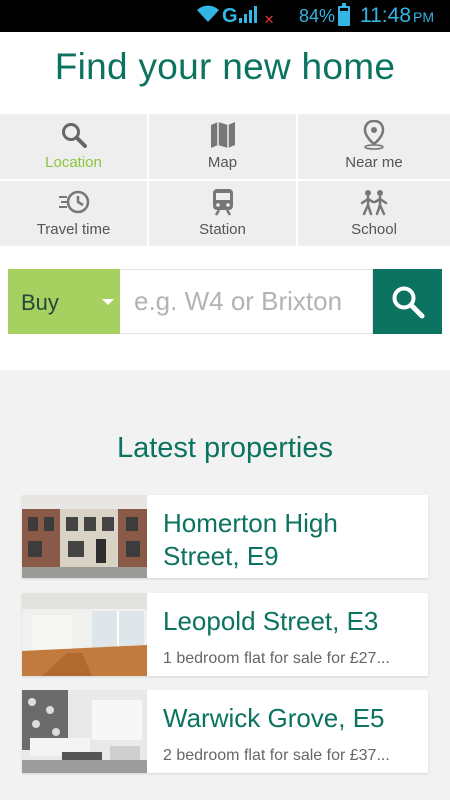 The image size is (450, 800). I want to click on property-title: Homerton High Street, E9, so click(250, 539).